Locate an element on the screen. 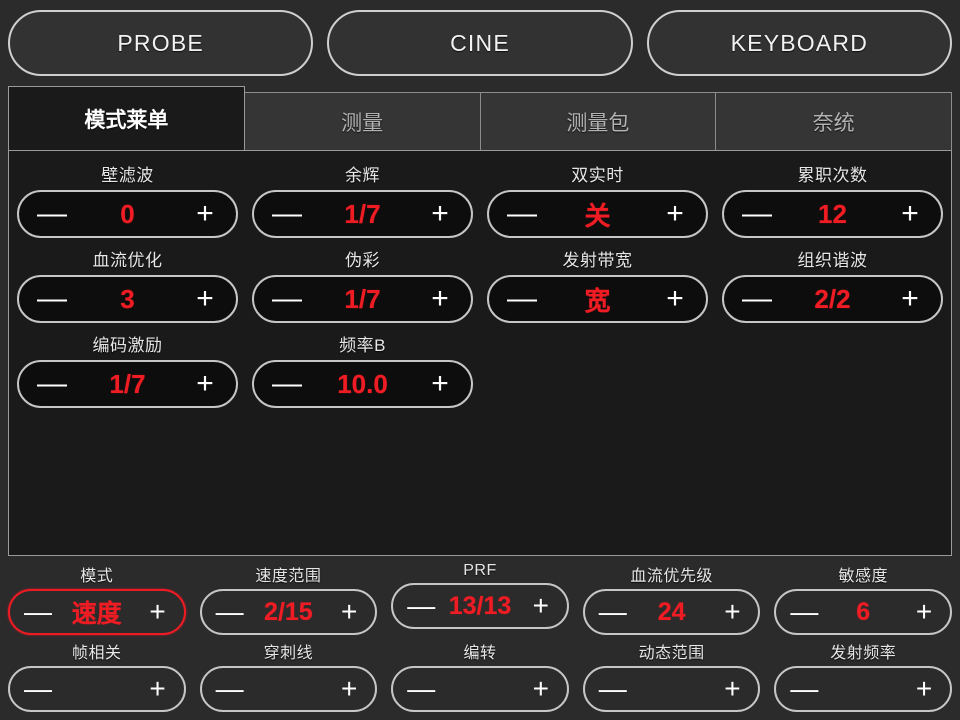 The width and height of the screenshot is (960, 720). stepper-value: 速度 is located at coordinates (96, 614).